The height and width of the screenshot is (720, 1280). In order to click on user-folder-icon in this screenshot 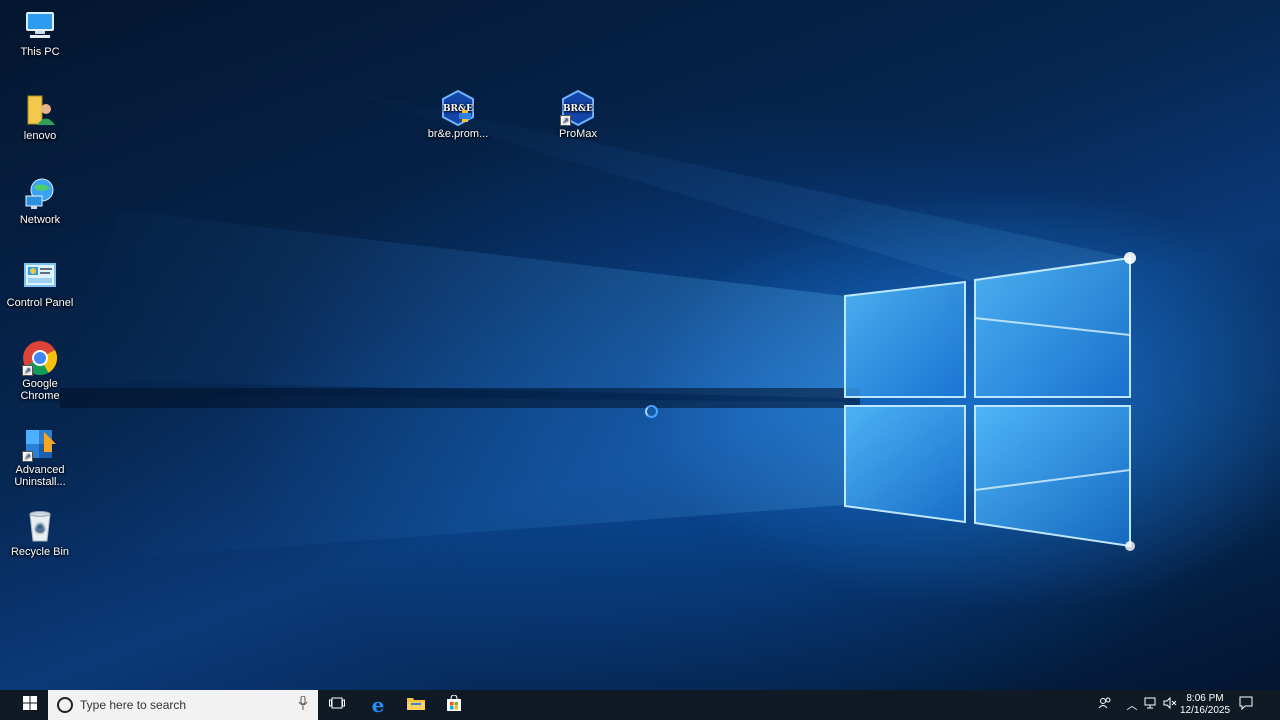, I will do `click(40, 110)`.